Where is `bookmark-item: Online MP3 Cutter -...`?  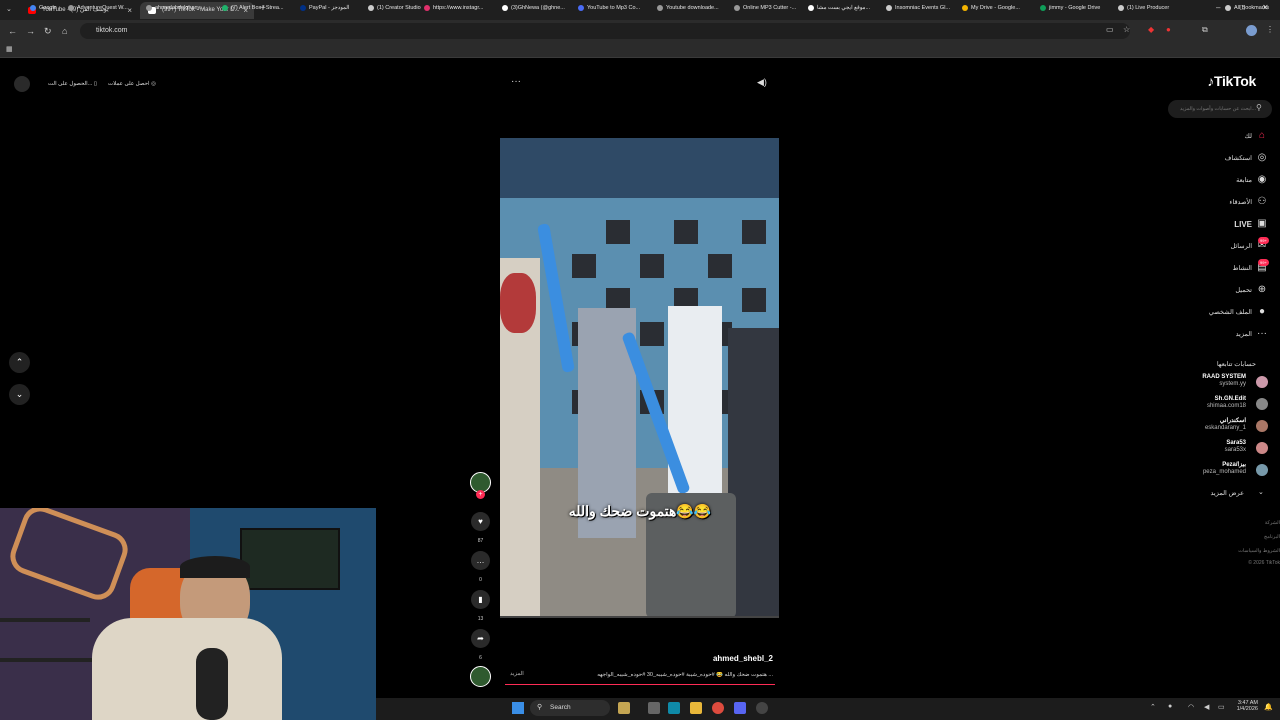
bookmark-item: Online MP3 Cutter -... is located at coordinates (765, 8).